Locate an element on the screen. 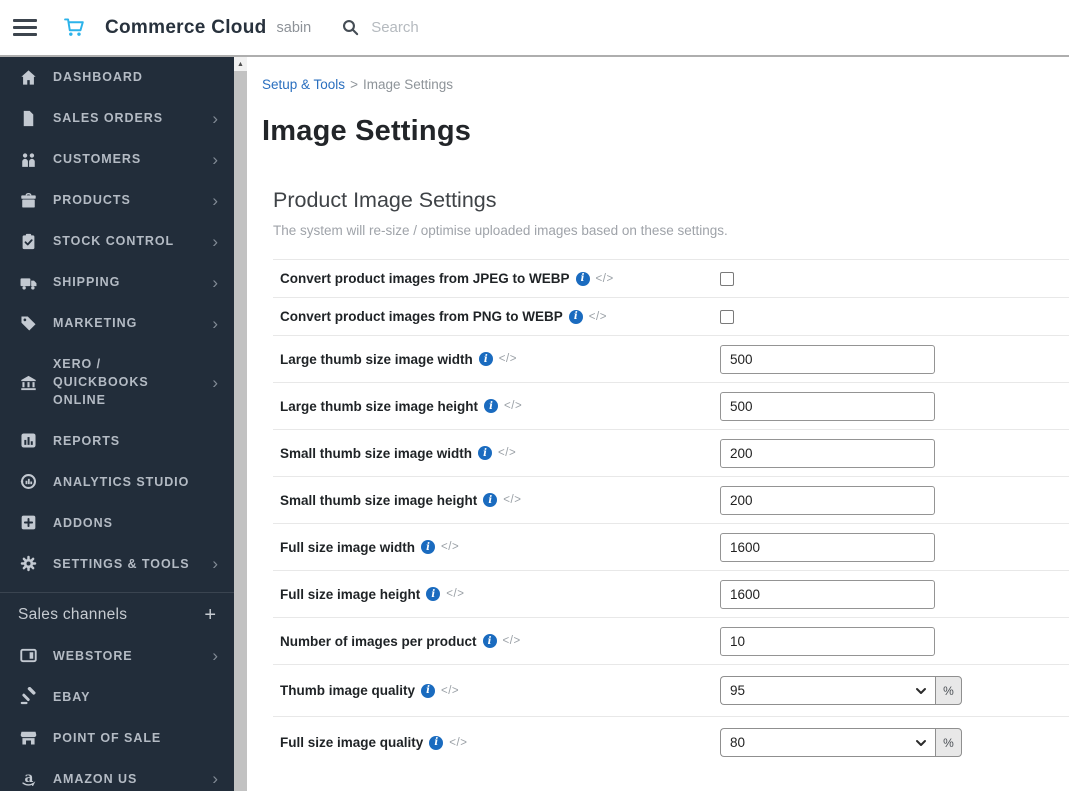 The height and width of the screenshot is (791, 1069). breadcrumb-link-setup-tools: Setup & Tools is located at coordinates (303, 84).